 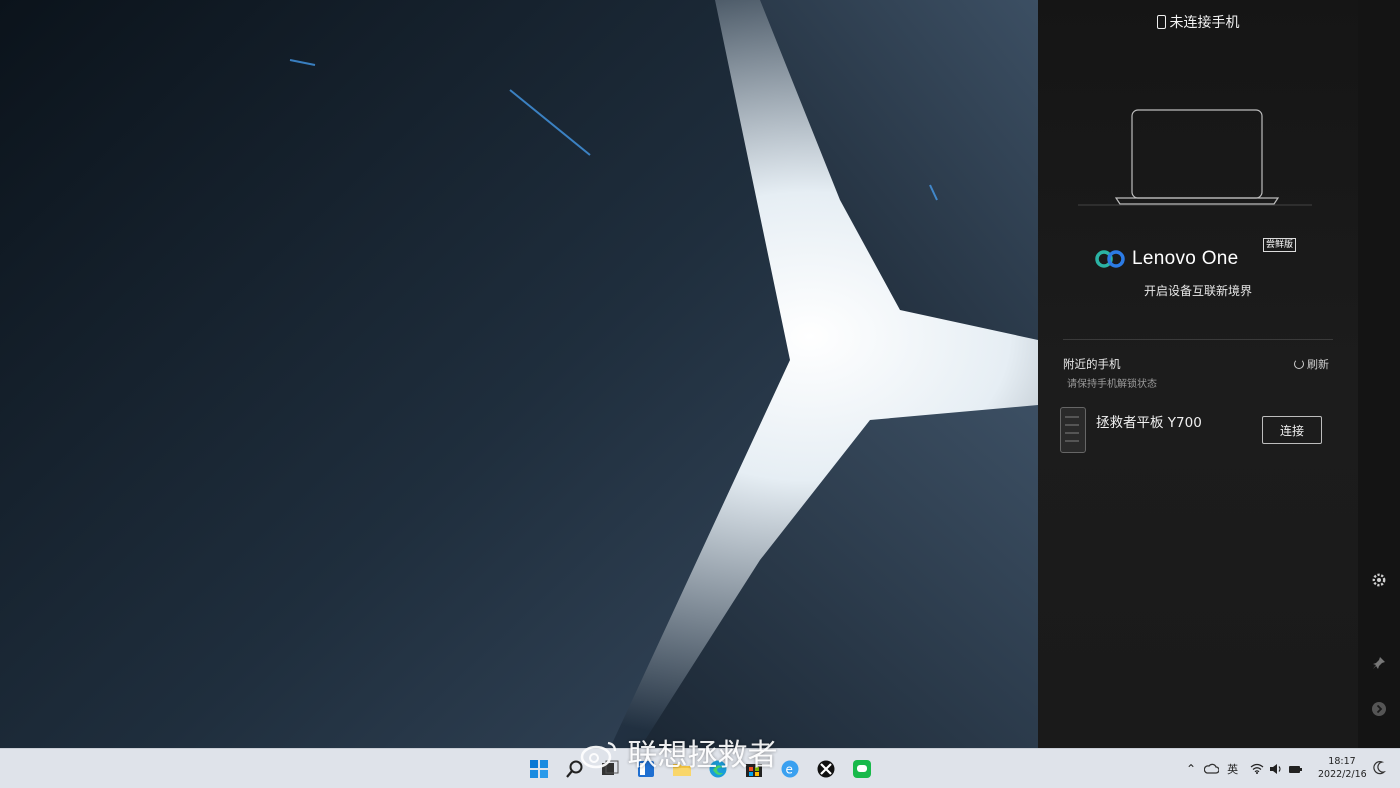 I want to click on phone-icon, so click(x=1161, y=22).